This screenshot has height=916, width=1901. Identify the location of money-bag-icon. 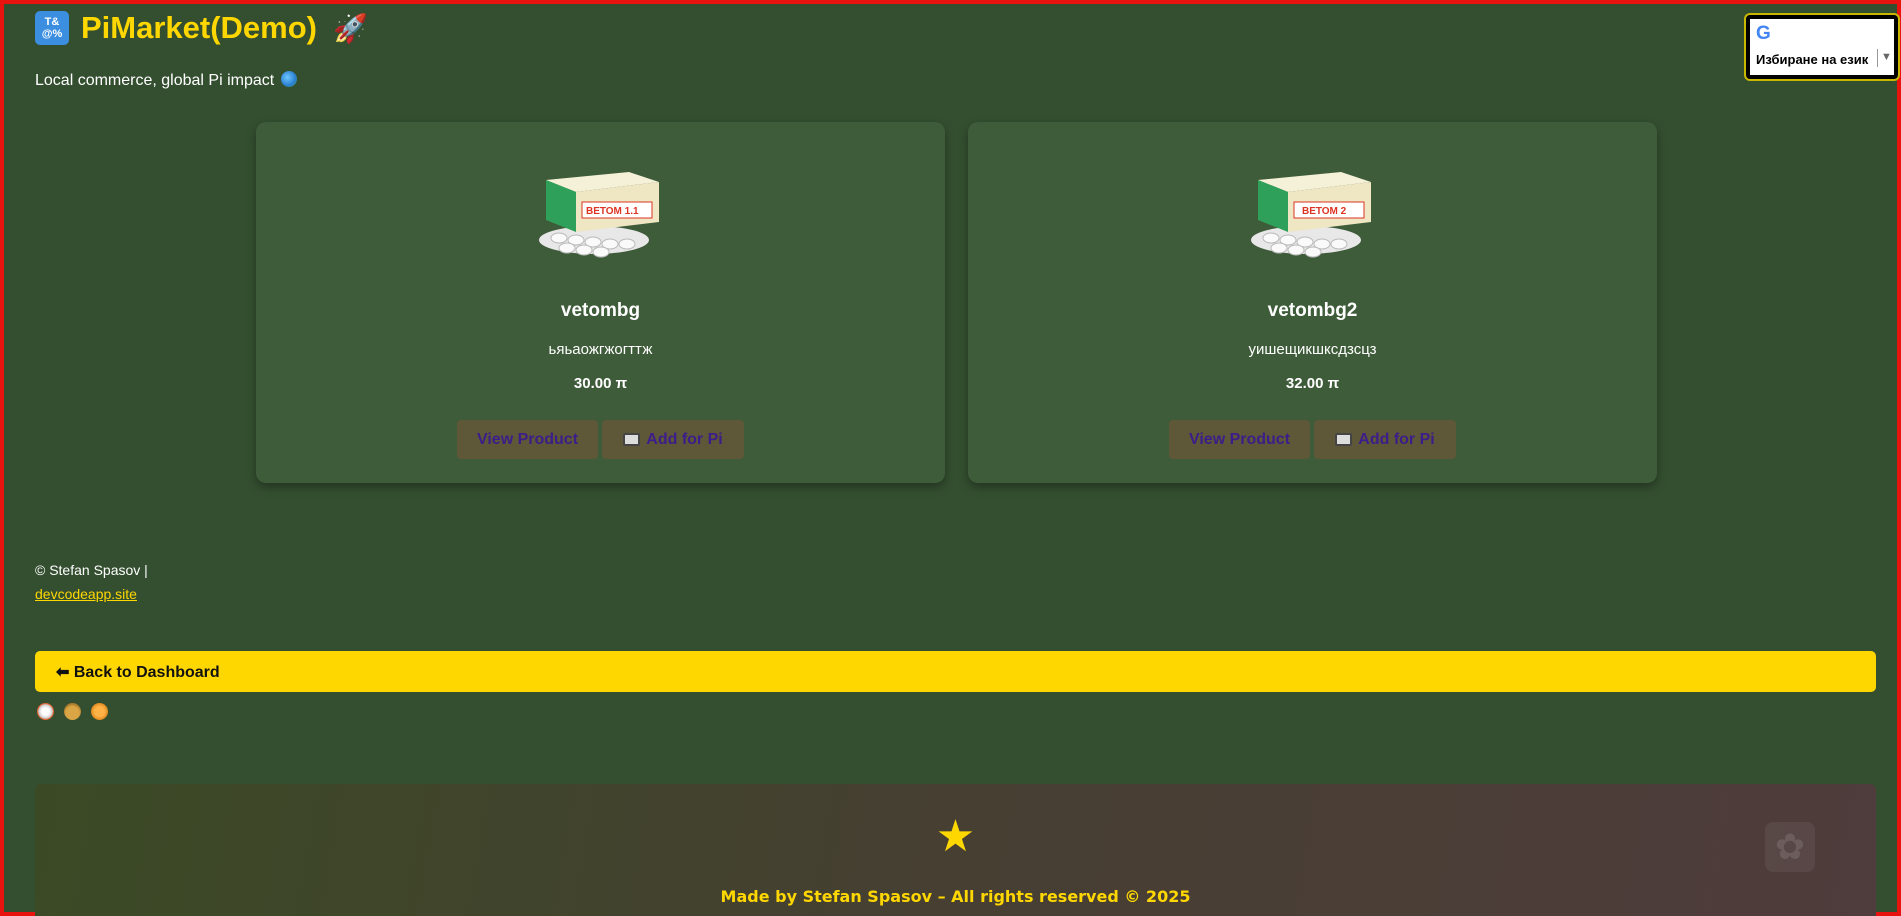
(72, 711).